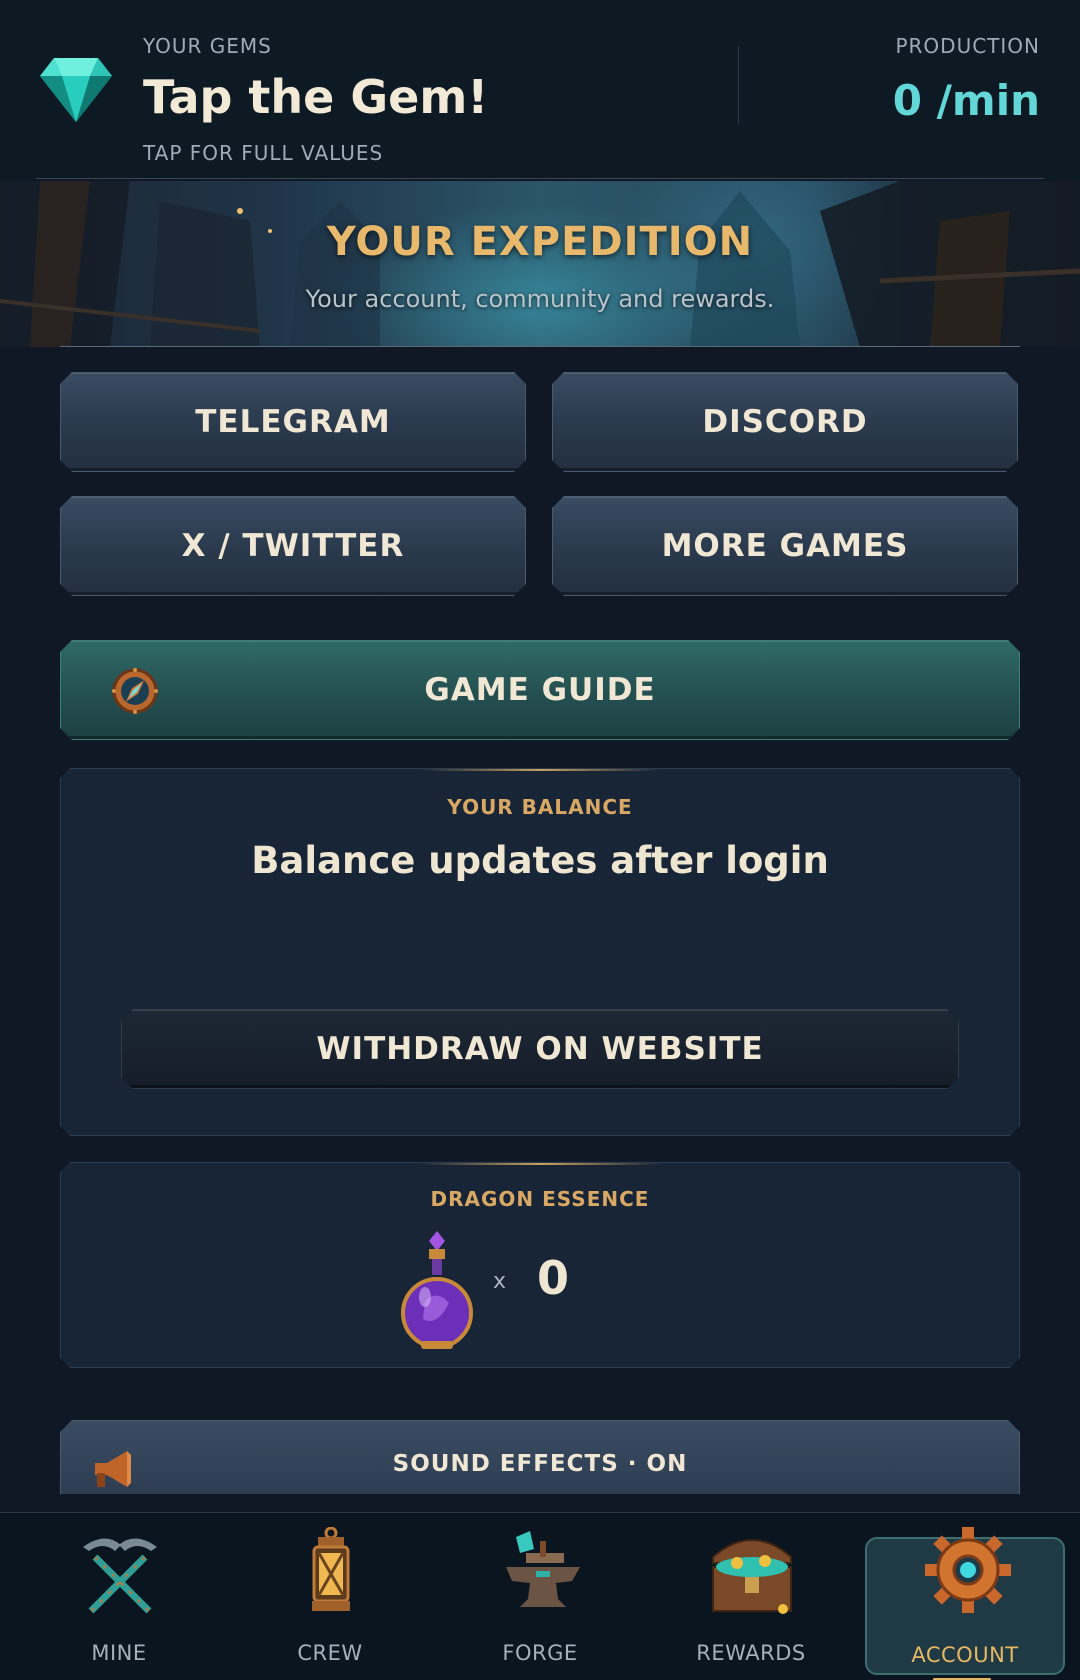 This screenshot has height=1680, width=1080. I want to click on sound-effects-toggle: SOUND EFFECTS · ON, so click(540, 1457).